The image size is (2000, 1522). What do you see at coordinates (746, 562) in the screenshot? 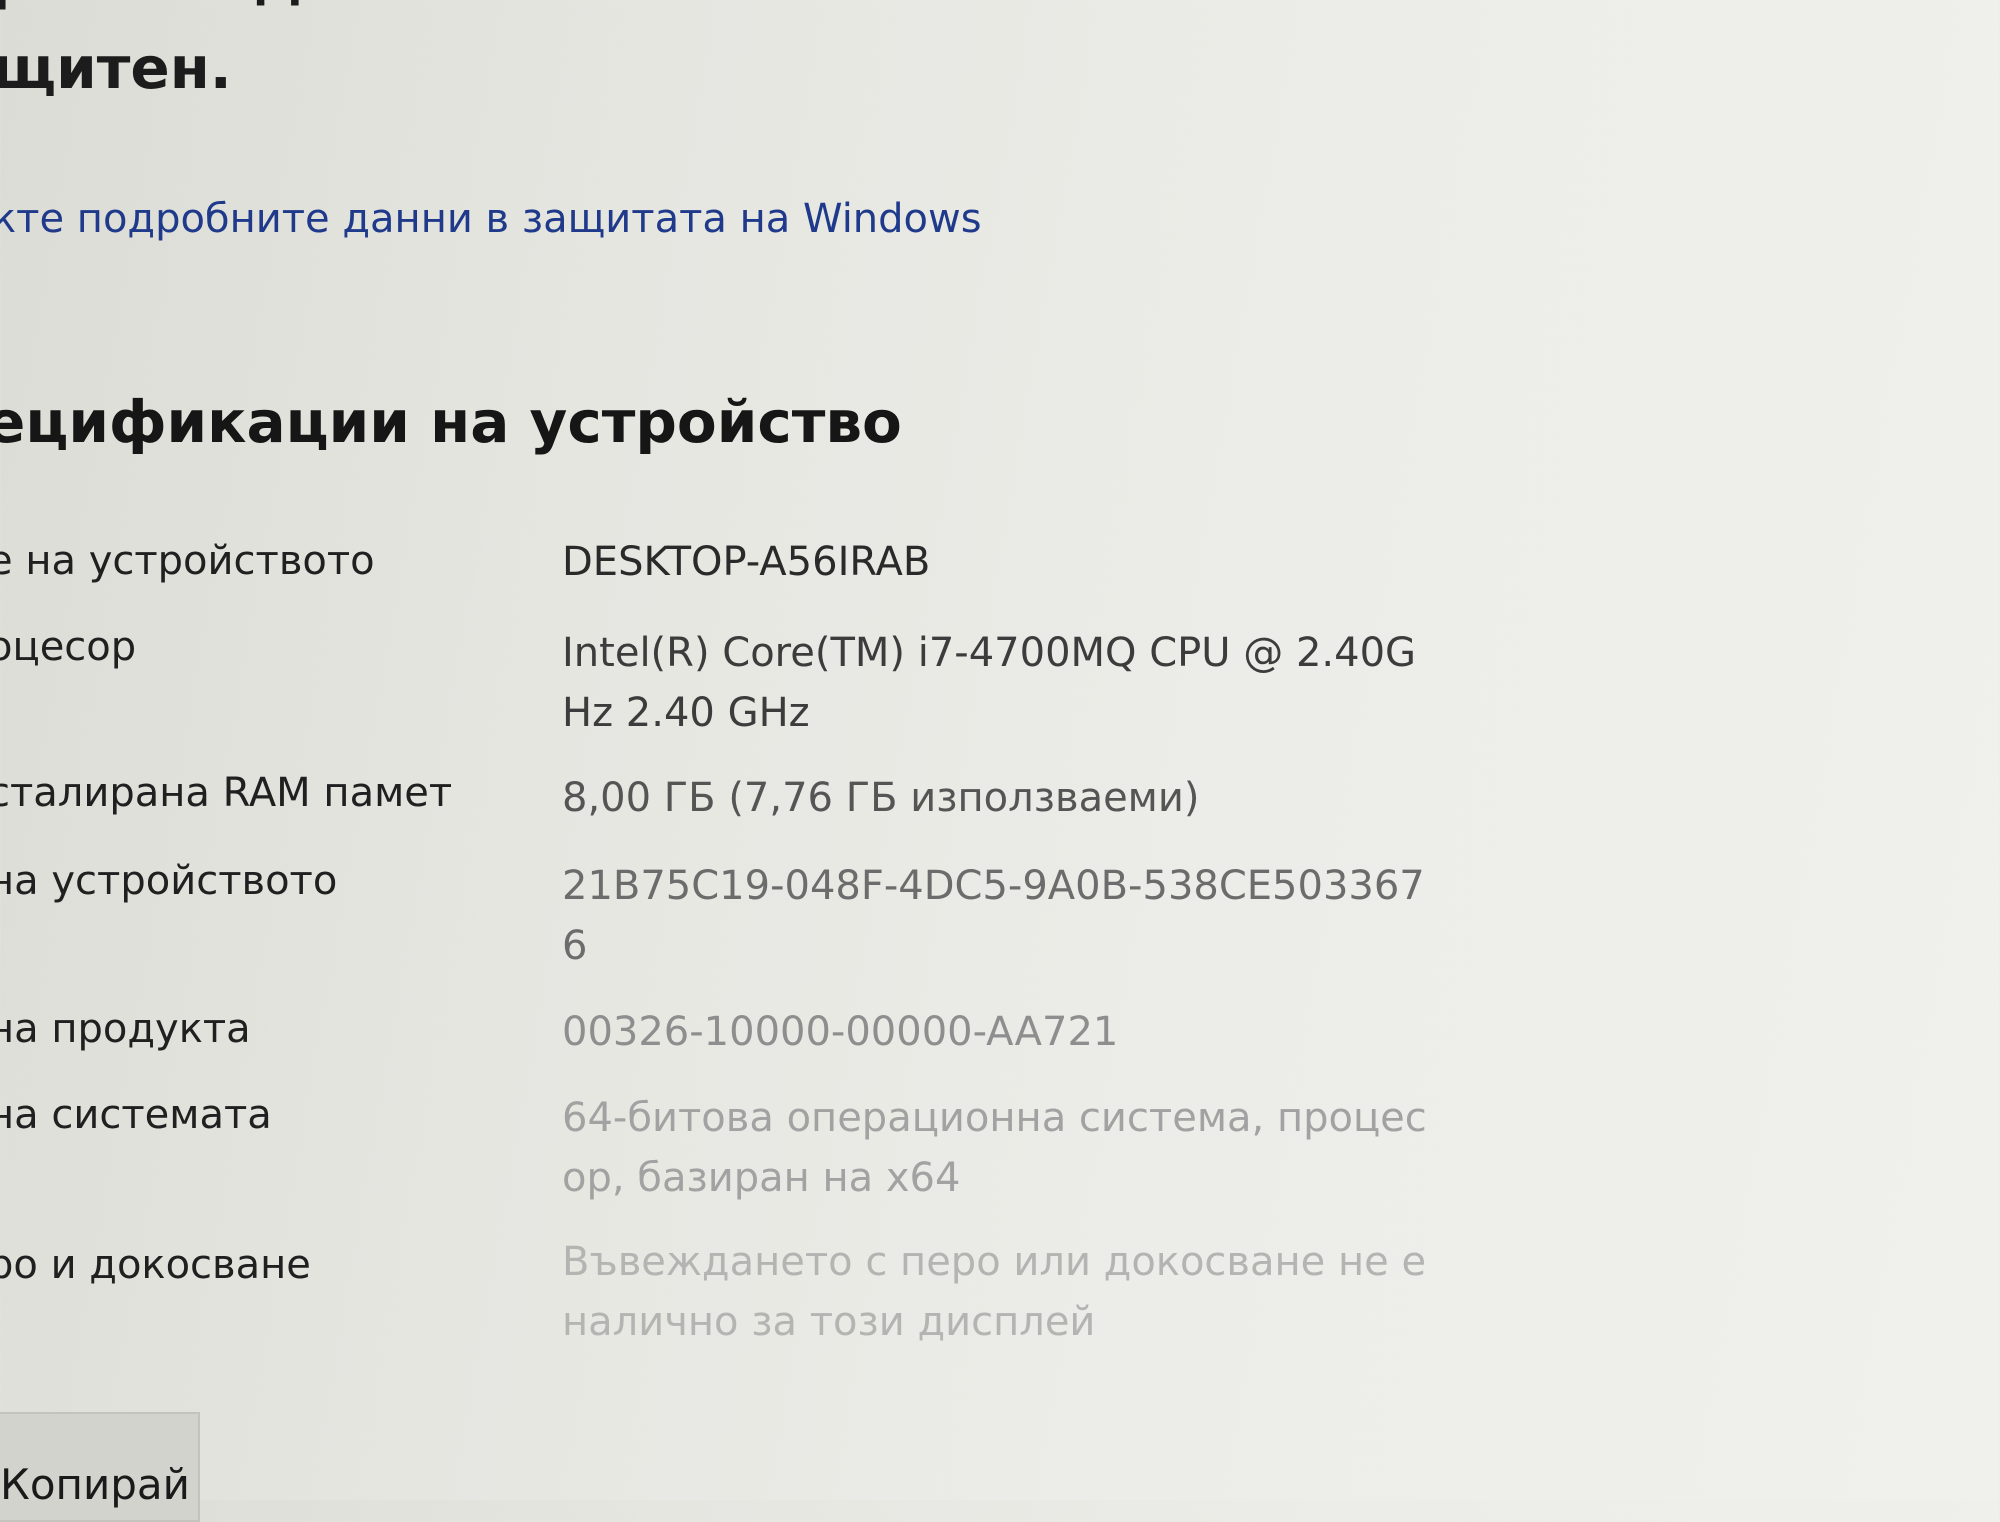
I see `spec-value-device-name: DESKTOP-A56IRAB` at bounding box center [746, 562].